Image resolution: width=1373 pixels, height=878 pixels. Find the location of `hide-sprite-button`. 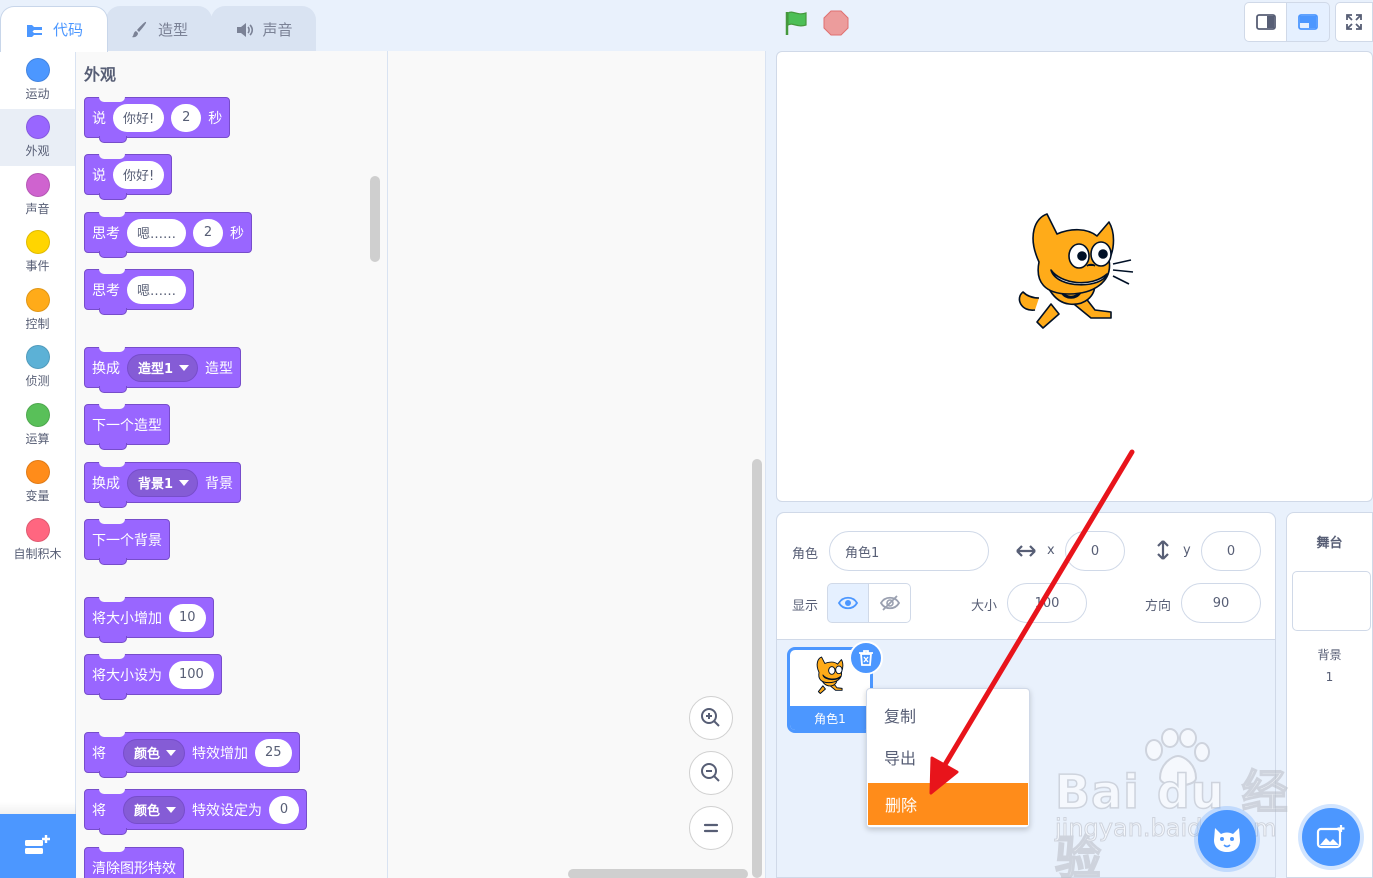

hide-sprite-button is located at coordinates (890, 603).